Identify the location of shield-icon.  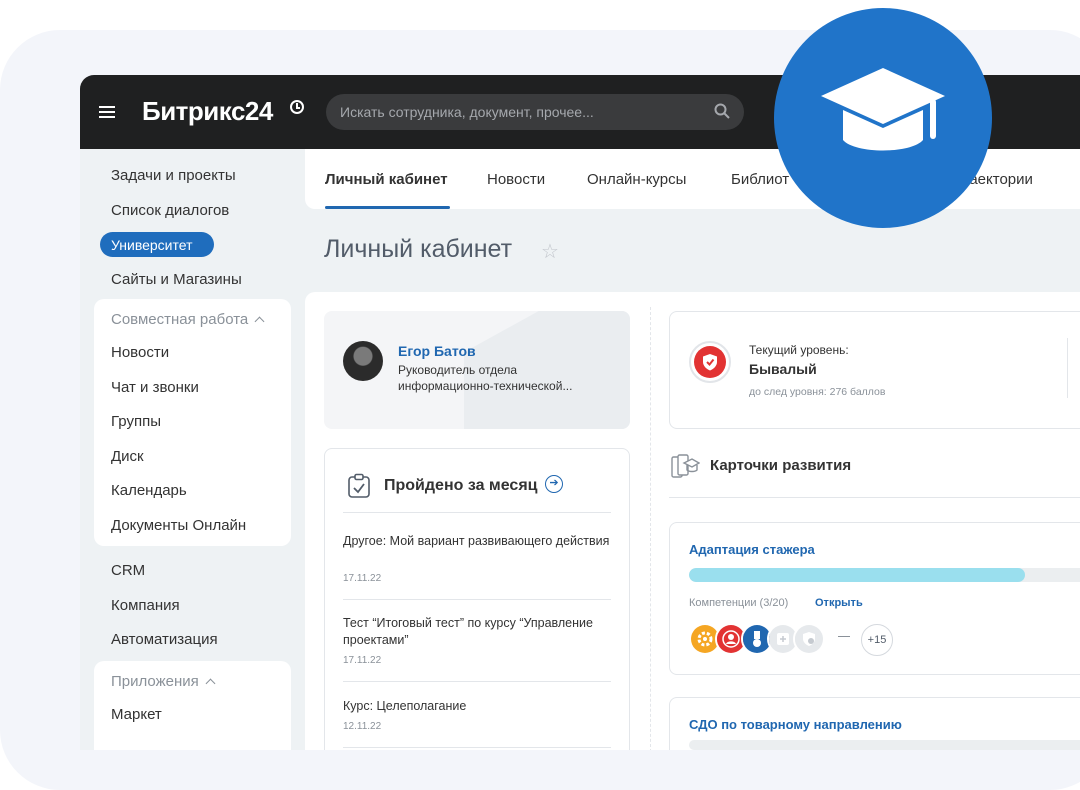
(710, 362).